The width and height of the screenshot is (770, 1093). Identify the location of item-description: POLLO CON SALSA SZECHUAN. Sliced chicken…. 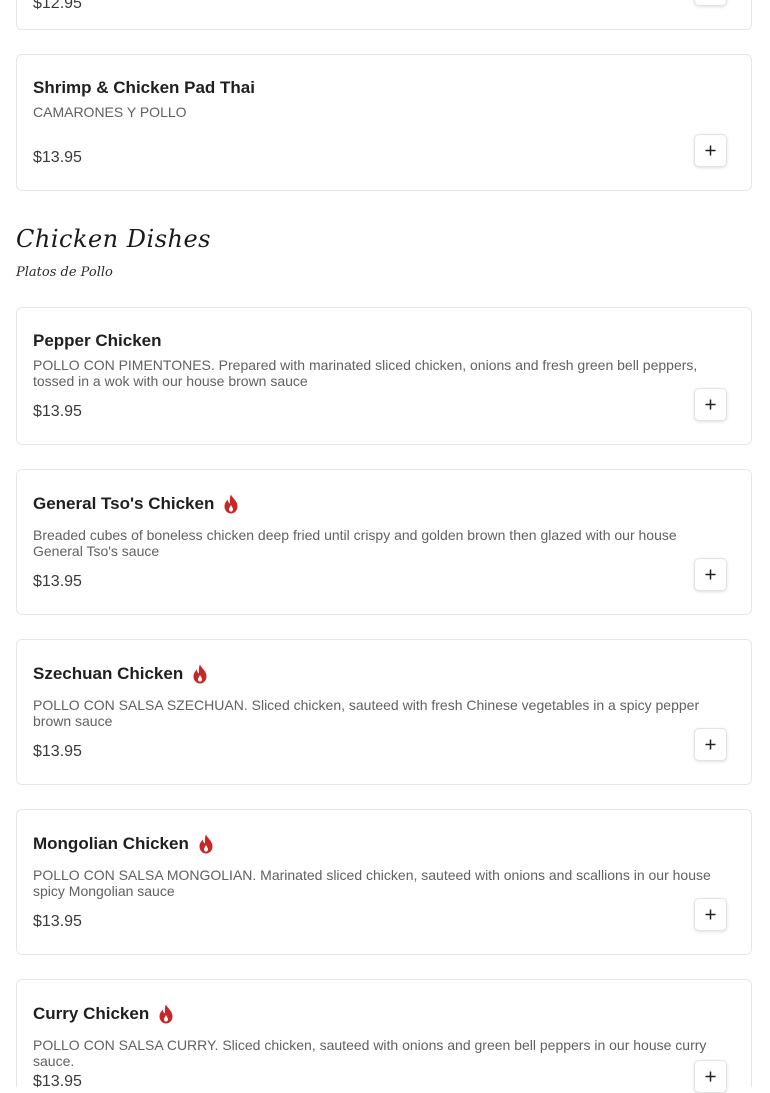
(366, 713).